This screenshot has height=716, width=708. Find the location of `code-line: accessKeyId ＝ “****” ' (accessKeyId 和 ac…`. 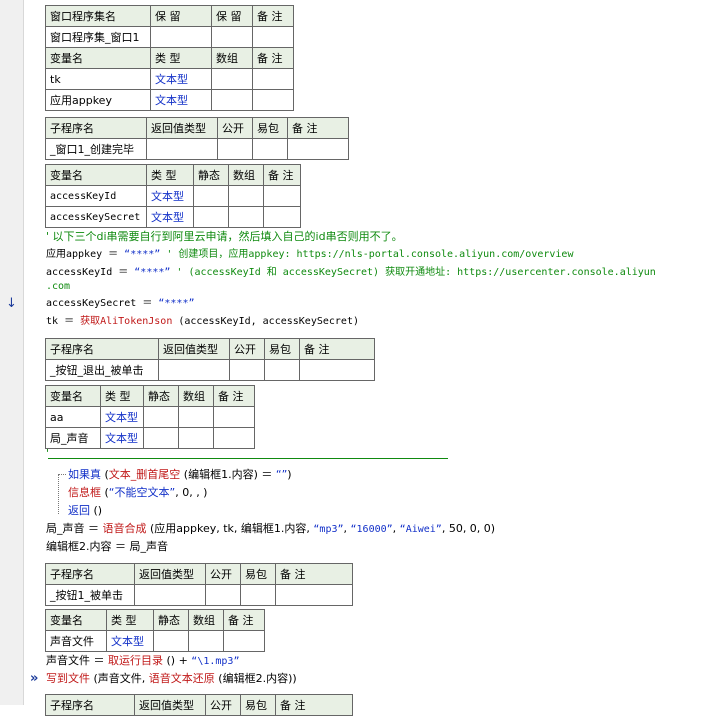

code-line: accessKeyId ＝ “****” ' (accessKeyId 和 ac… is located at coordinates (351, 273).